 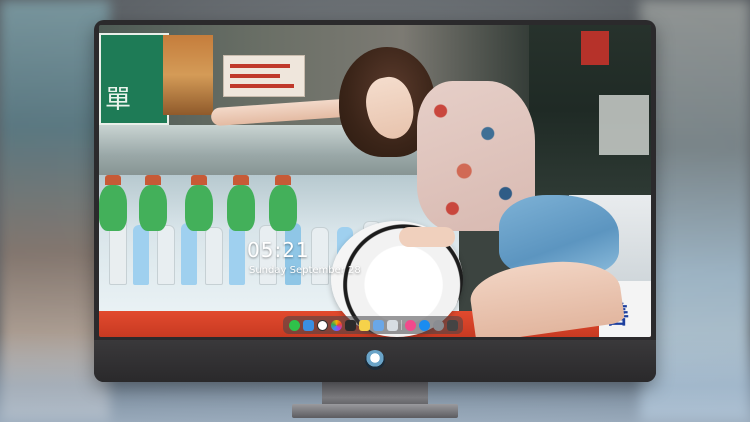 I want to click on preview-icon, so click(x=392, y=325).